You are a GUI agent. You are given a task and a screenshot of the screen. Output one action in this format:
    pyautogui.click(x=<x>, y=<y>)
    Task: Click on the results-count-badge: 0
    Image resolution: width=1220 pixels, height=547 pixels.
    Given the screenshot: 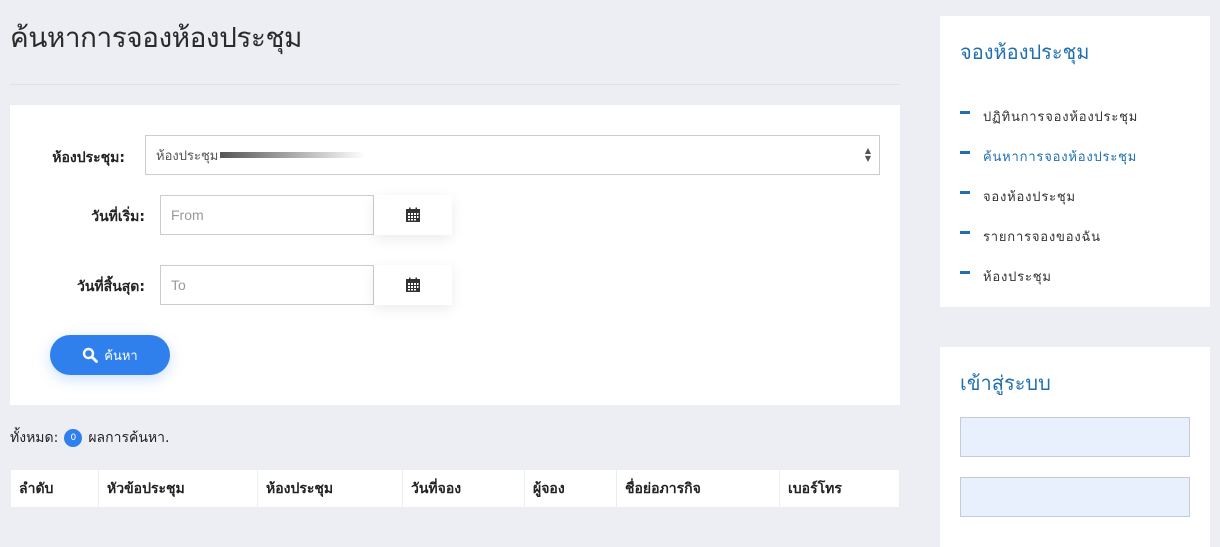 What is the action you would take?
    pyautogui.click(x=73, y=438)
    